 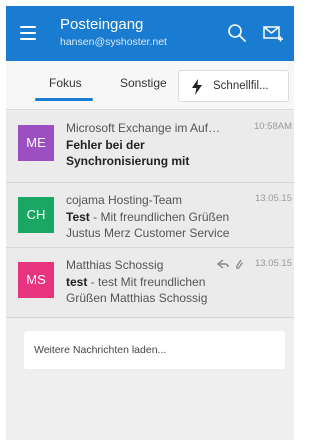 What do you see at coordinates (65, 83) in the screenshot?
I see `tab-fokus: Fokus` at bounding box center [65, 83].